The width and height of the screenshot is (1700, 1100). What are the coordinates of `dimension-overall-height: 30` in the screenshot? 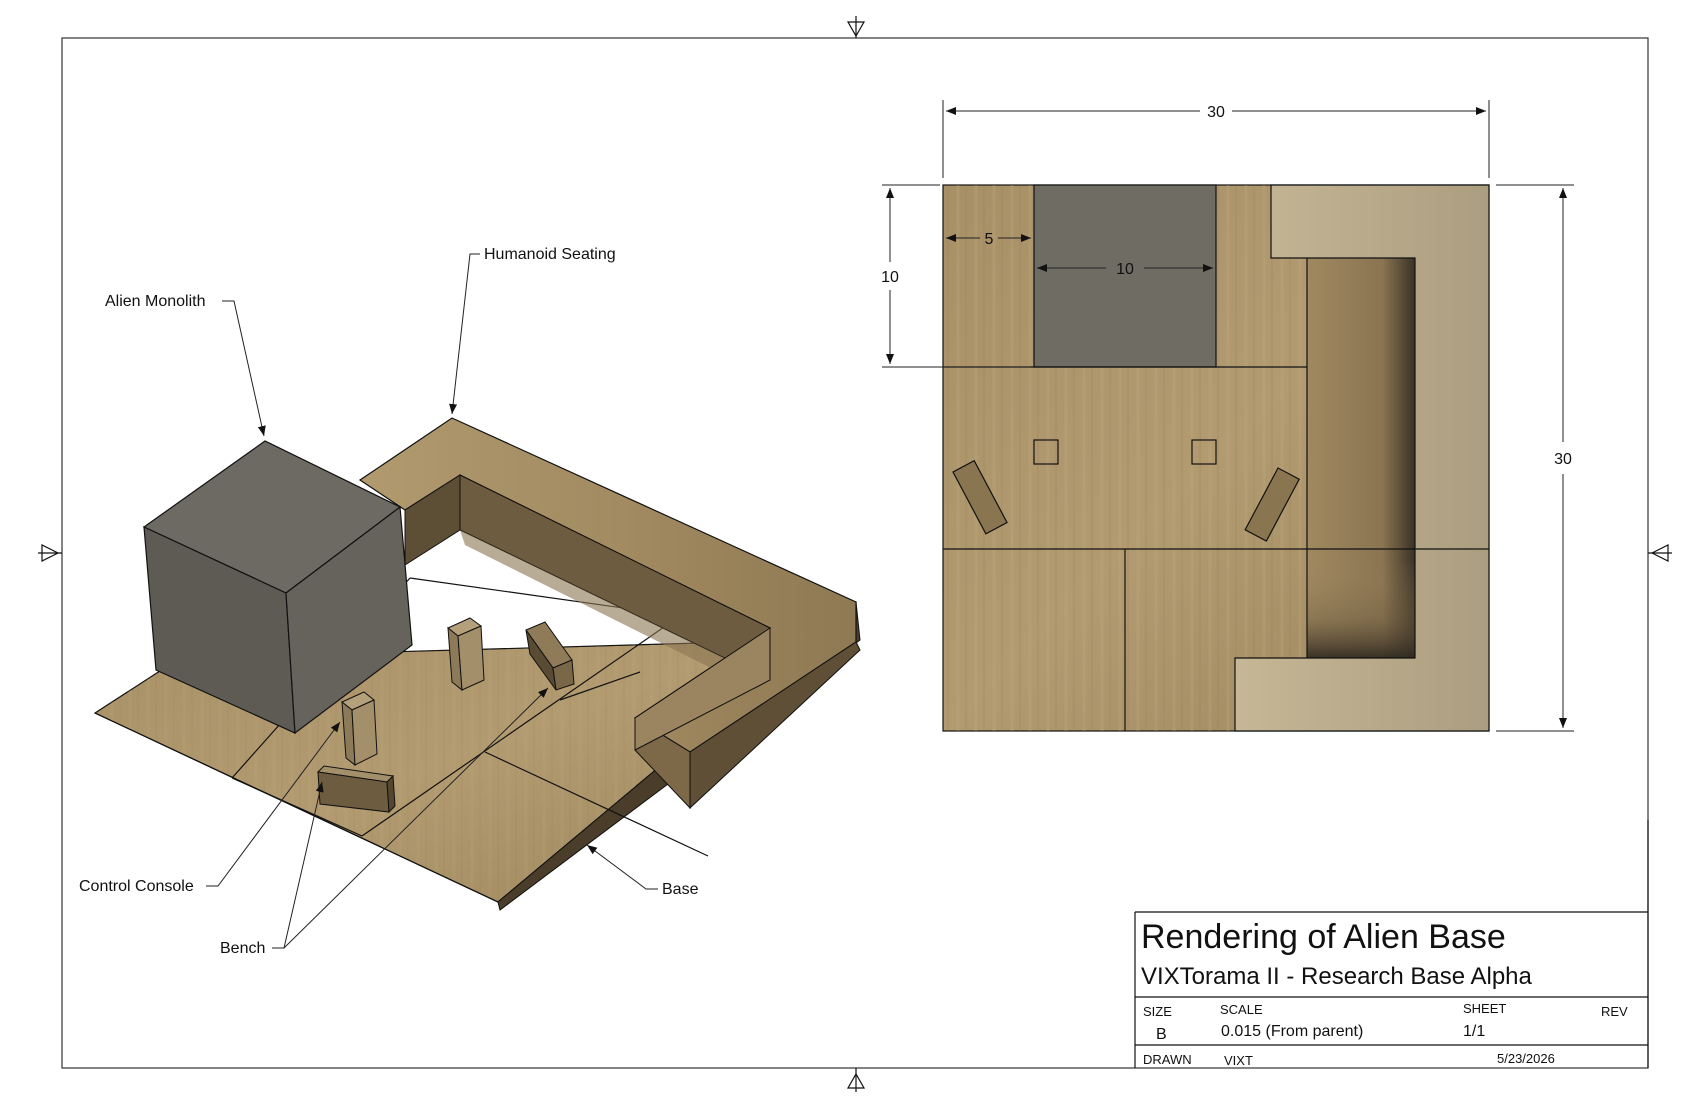 It's located at (1535, 458).